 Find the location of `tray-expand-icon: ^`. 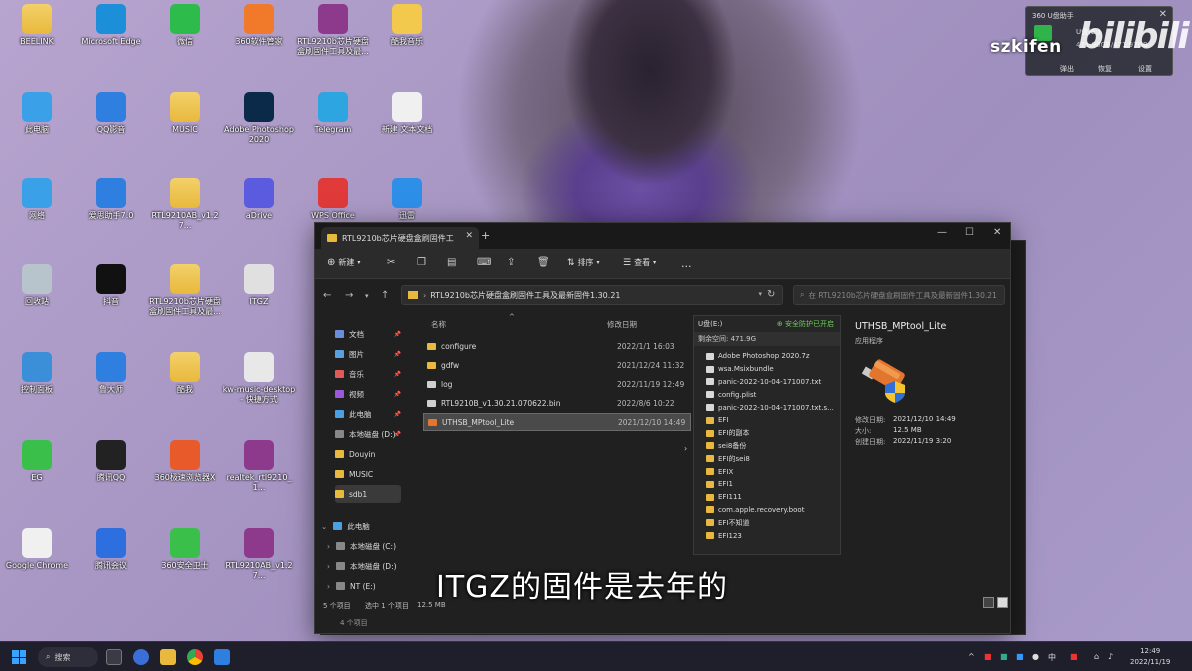

tray-expand-icon: ^ is located at coordinates (971, 656).